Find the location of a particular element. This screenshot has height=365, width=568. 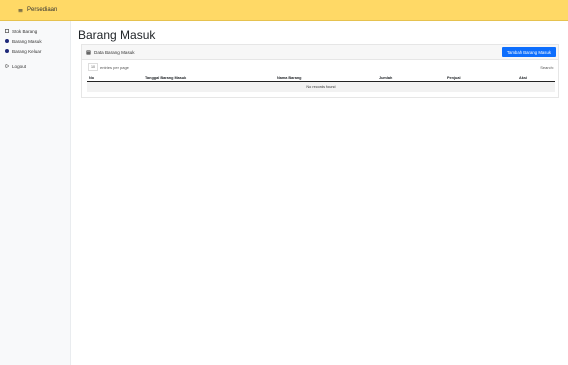

table-icon is located at coordinates (88, 52).